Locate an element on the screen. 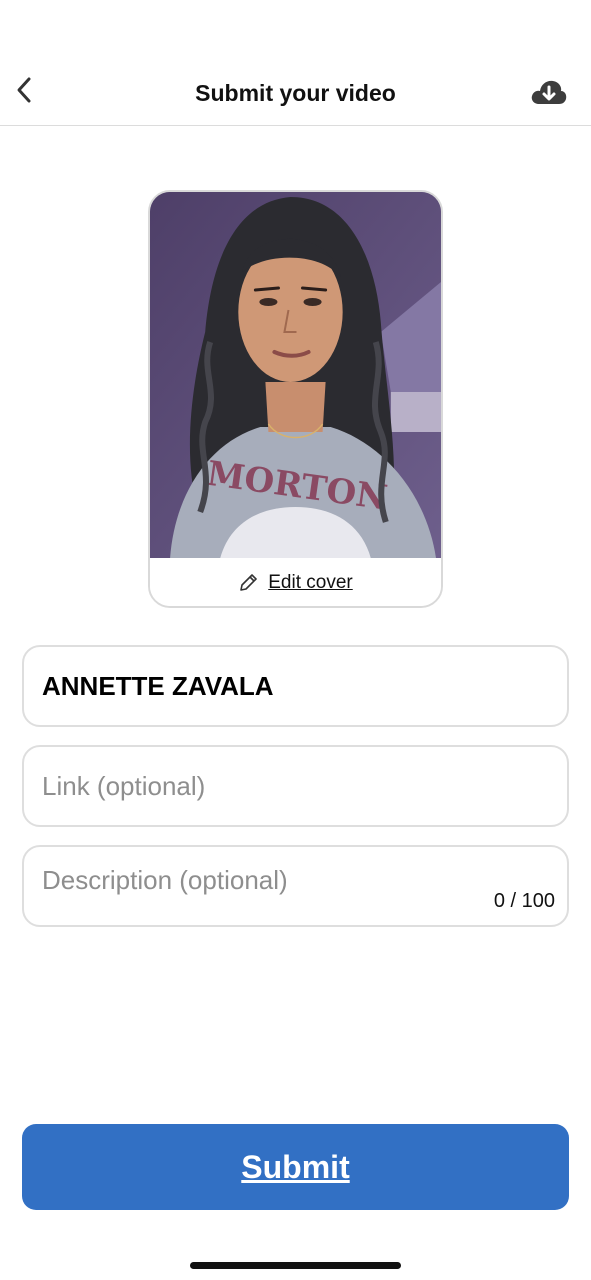 Image resolution: width=591 pixels, height=1280 pixels. submit-label: Submit is located at coordinates (295, 1166).